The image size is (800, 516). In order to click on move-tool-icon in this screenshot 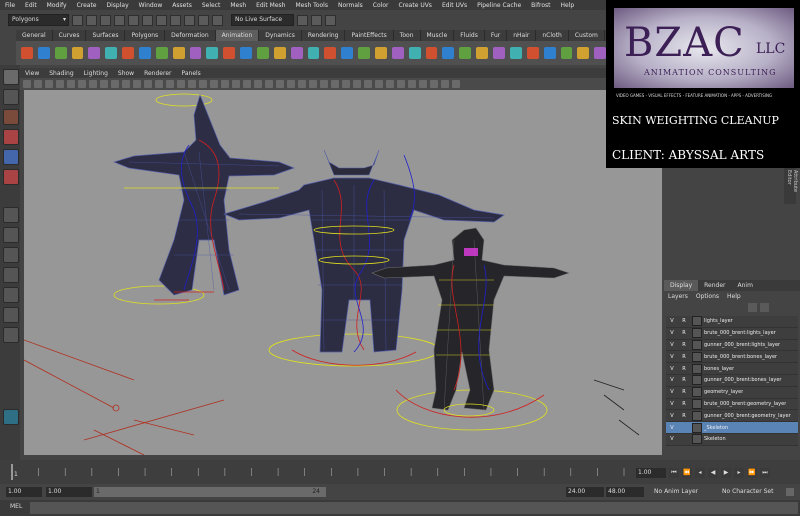, I will do `click(11, 137)`.